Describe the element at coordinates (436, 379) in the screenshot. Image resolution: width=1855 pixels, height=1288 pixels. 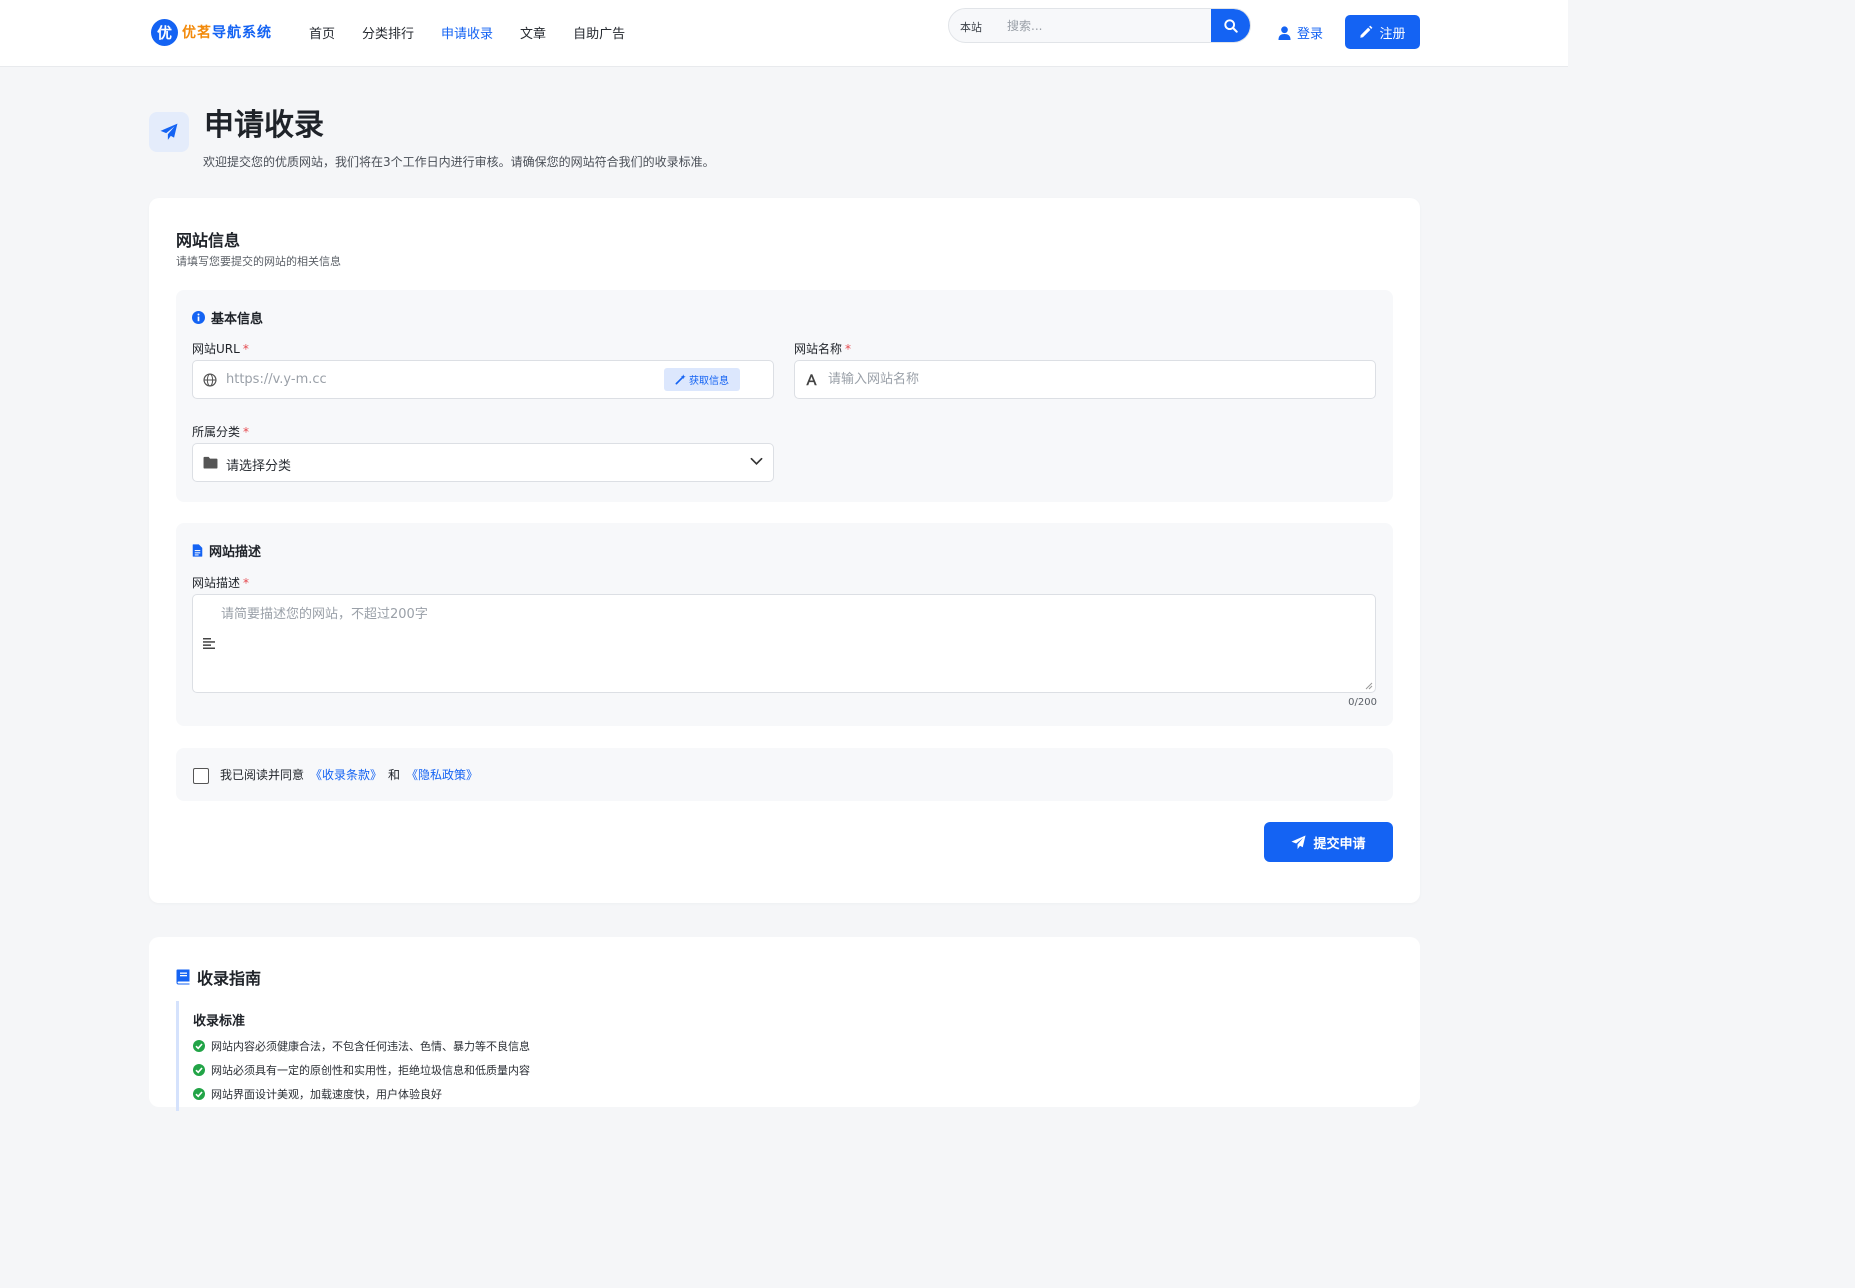
I see `url-input` at that location.